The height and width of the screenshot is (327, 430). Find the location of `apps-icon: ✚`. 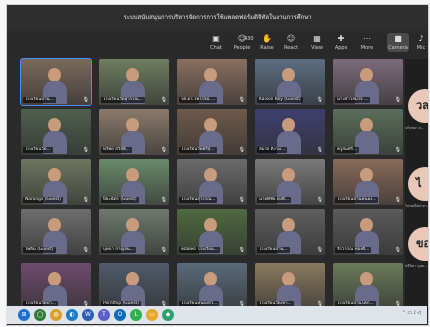

apps-icon: ✚ is located at coordinates (341, 38).